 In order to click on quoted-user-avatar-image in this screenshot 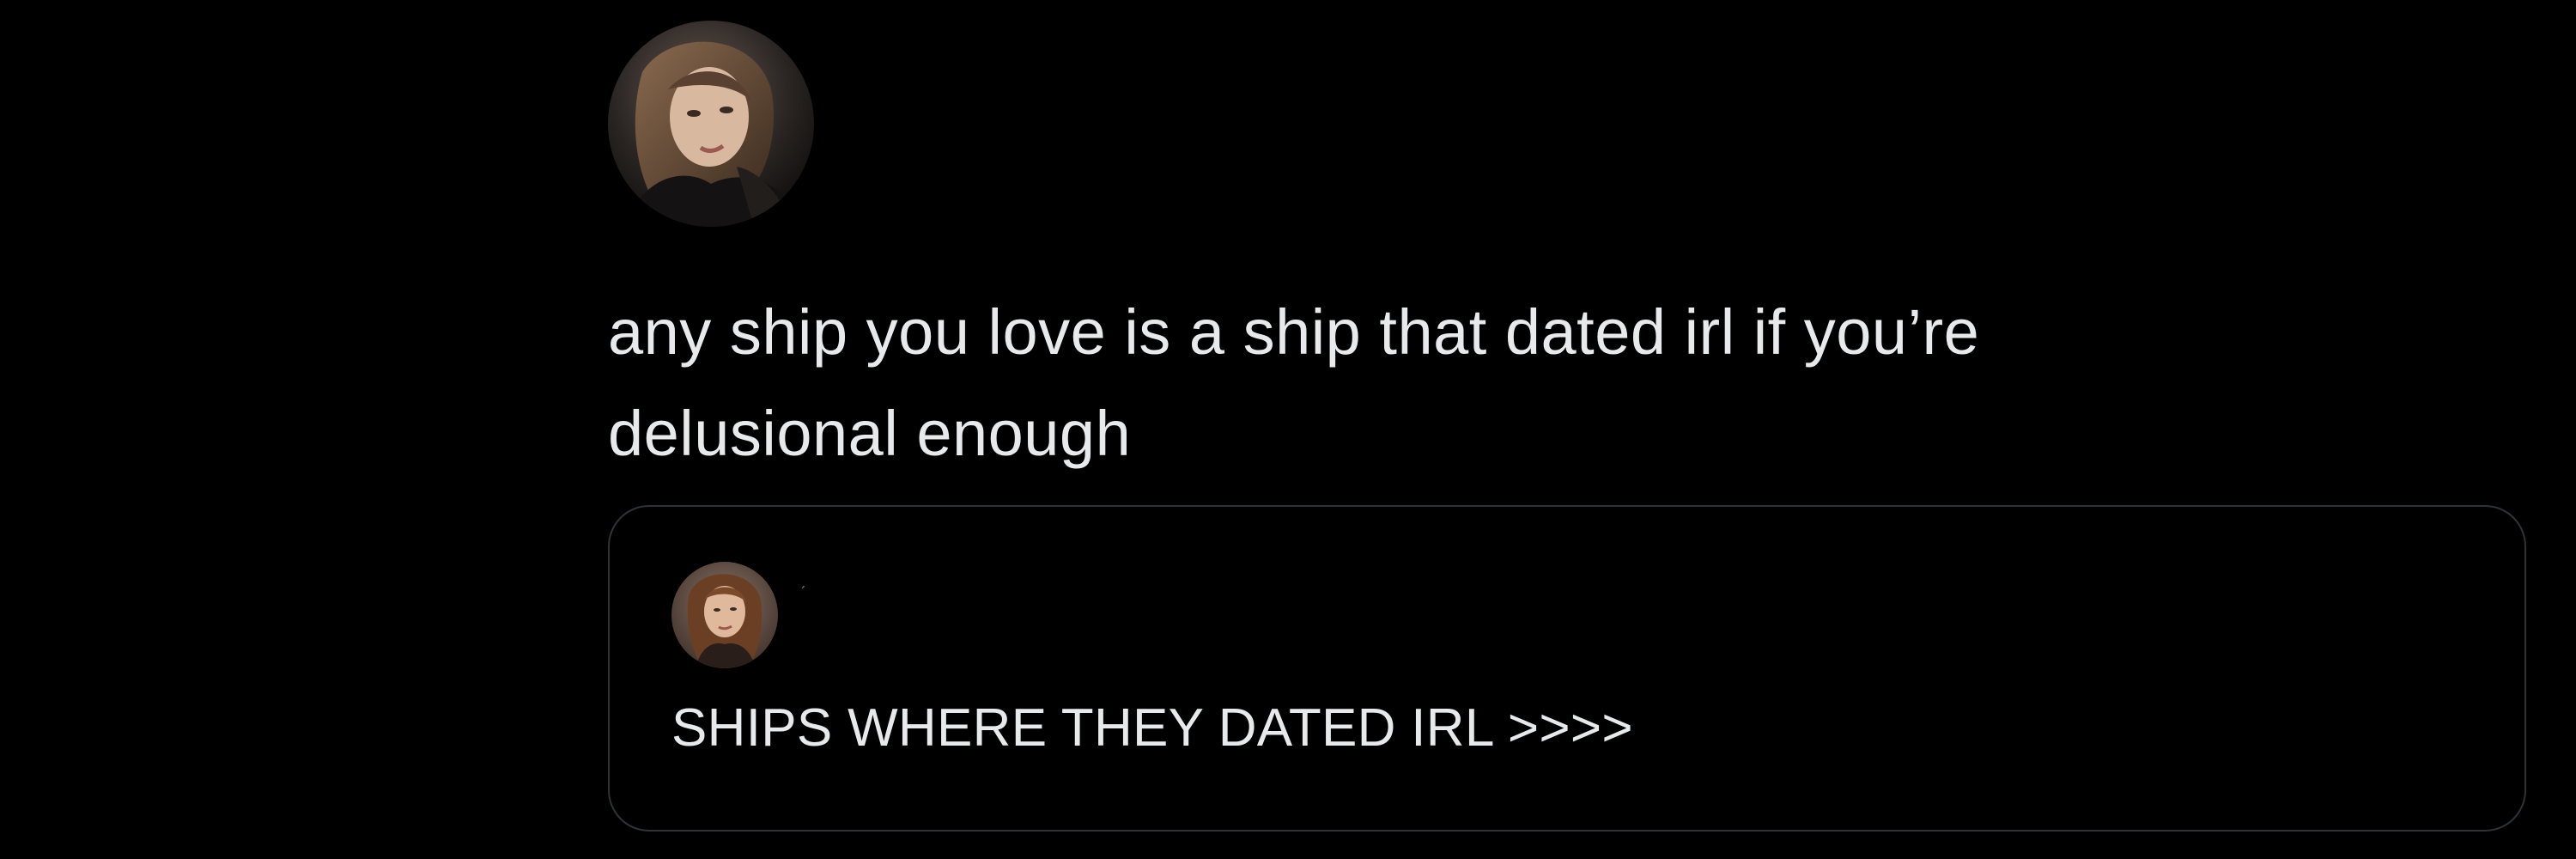, I will do `click(724, 615)`.